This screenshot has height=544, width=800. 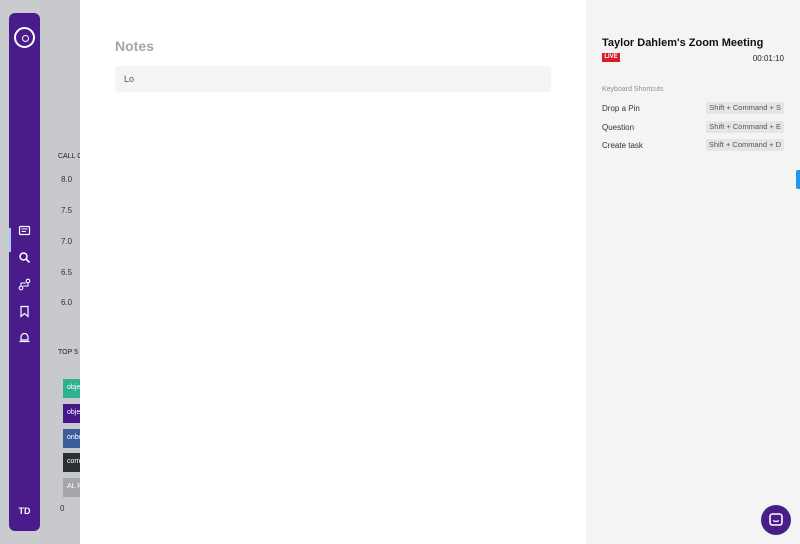 What do you see at coordinates (24, 272) in the screenshot?
I see `sidebar-nav: TD` at bounding box center [24, 272].